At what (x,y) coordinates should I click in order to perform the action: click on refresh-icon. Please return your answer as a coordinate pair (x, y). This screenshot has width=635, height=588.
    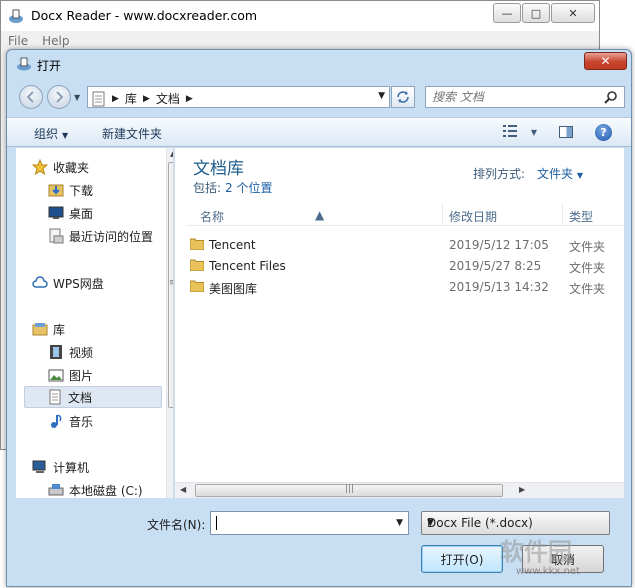
    Looking at the image, I should click on (403, 97).